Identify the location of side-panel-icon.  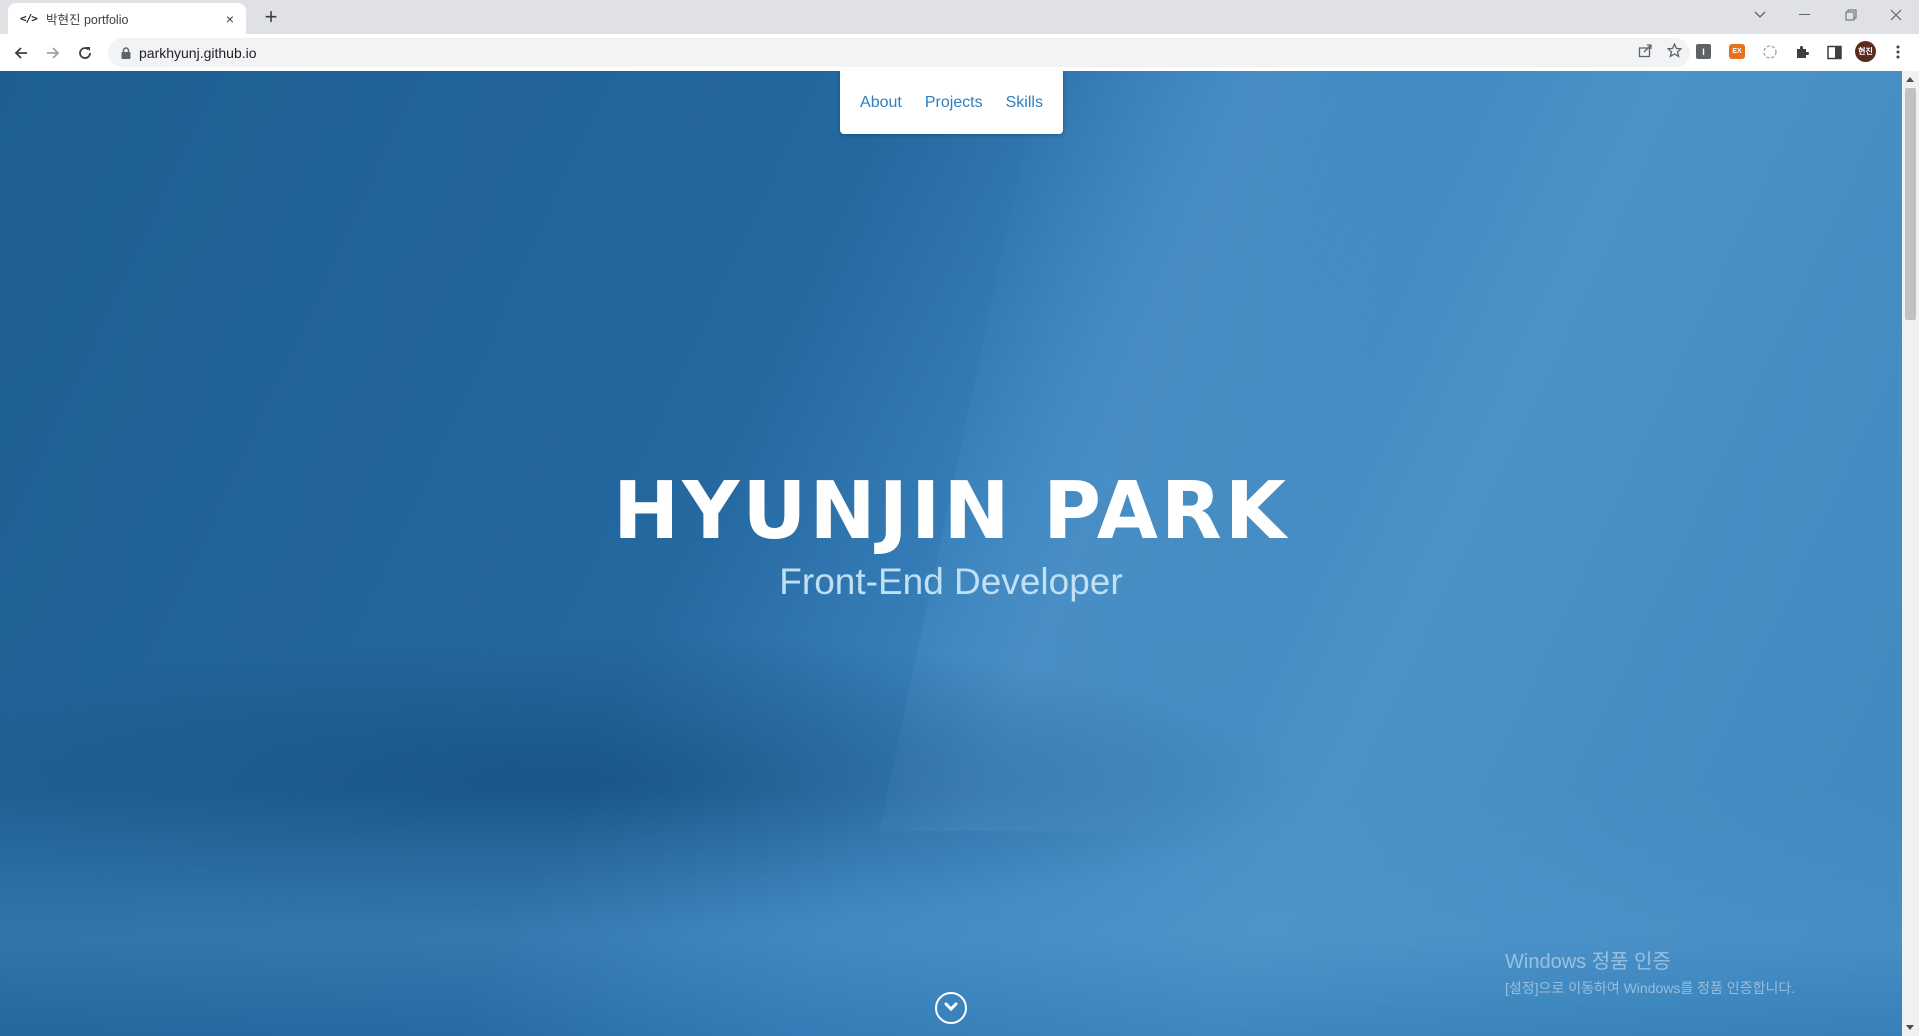
(1834, 52).